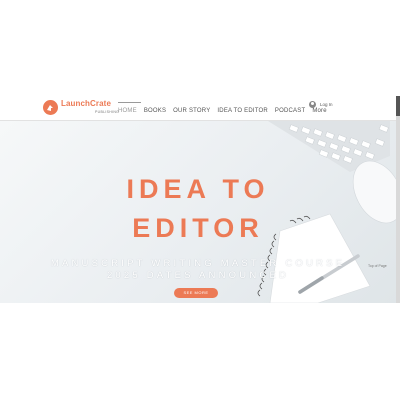 The image size is (400, 400). What do you see at coordinates (326, 104) in the screenshot?
I see `login-label: Log In` at bounding box center [326, 104].